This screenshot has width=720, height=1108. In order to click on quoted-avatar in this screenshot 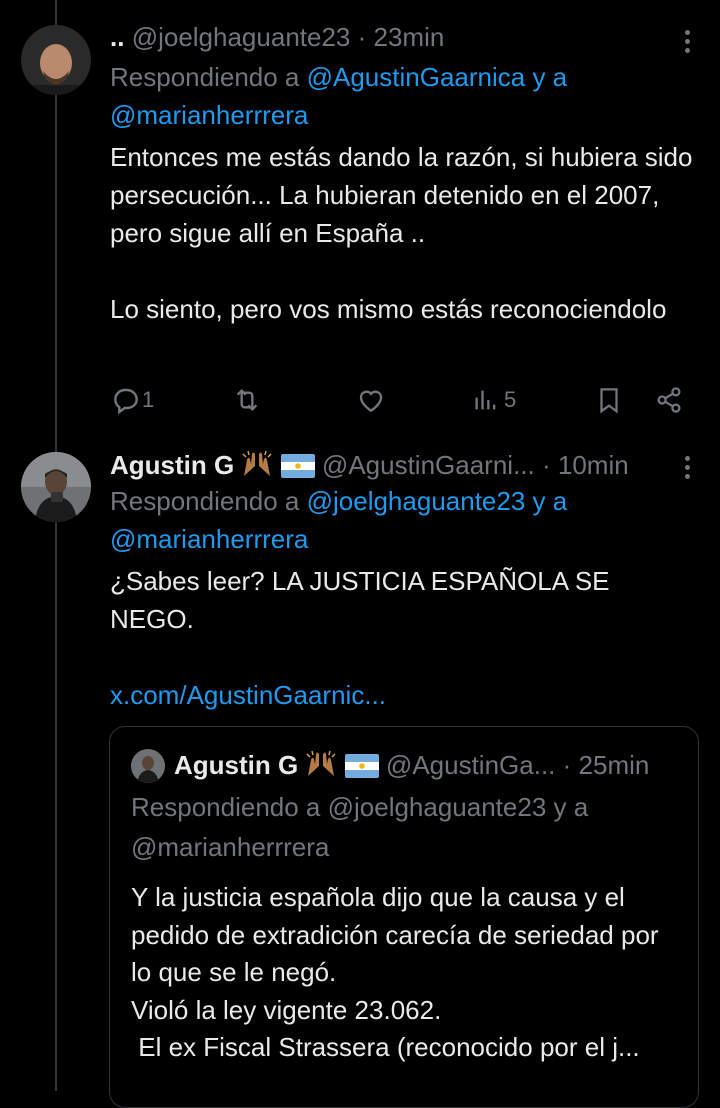, I will do `click(148, 766)`.